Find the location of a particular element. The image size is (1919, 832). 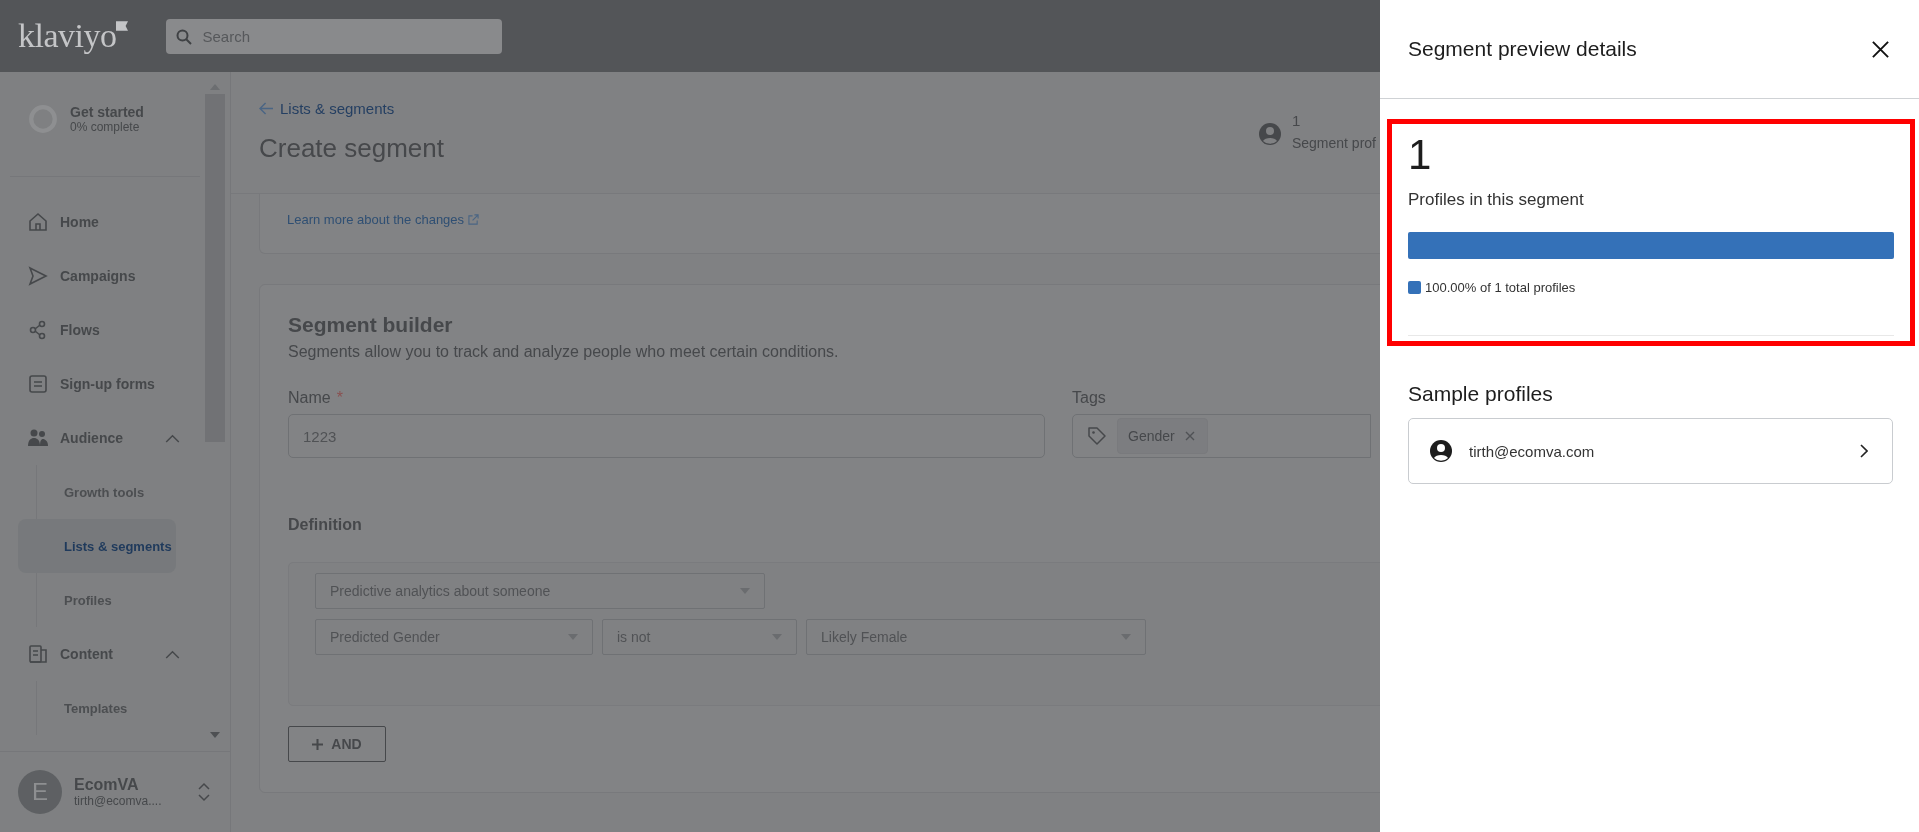

form-icon is located at coordinates (38, 384).